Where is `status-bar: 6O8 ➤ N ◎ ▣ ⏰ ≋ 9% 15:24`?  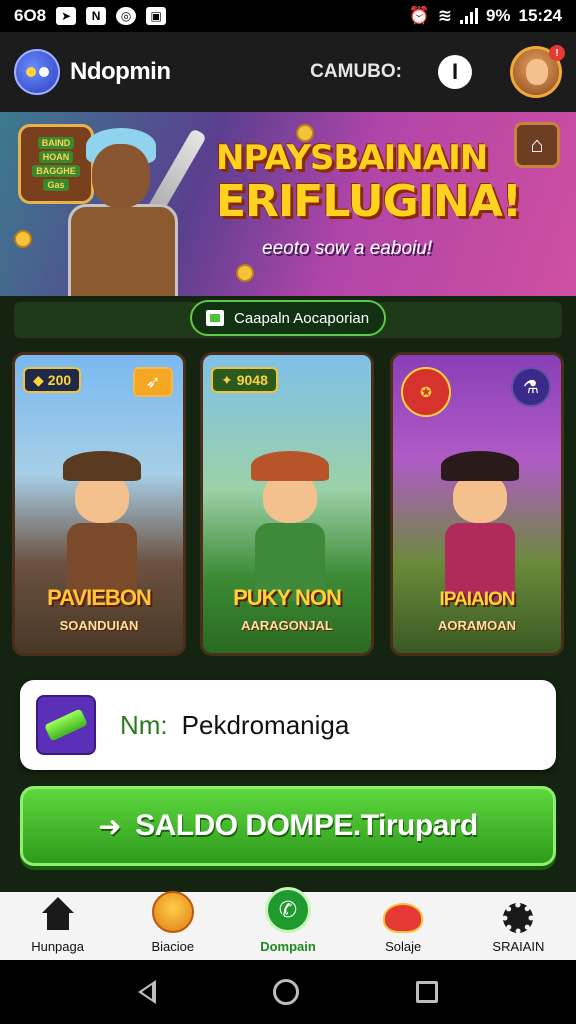 status-bar: 6O8 ➤ N ◎ ▣ ⏰ ≋ 9% 15:24 is located at coordinates (288, 16).